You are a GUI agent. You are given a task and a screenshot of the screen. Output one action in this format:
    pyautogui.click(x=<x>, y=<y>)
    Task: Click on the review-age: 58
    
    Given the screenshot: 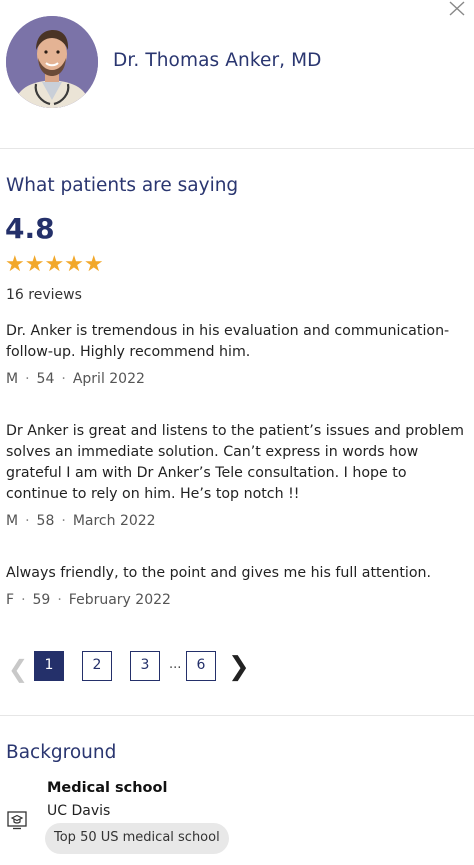 What is the action you would take?
    pyautogui.click(x=45, y=521)
    